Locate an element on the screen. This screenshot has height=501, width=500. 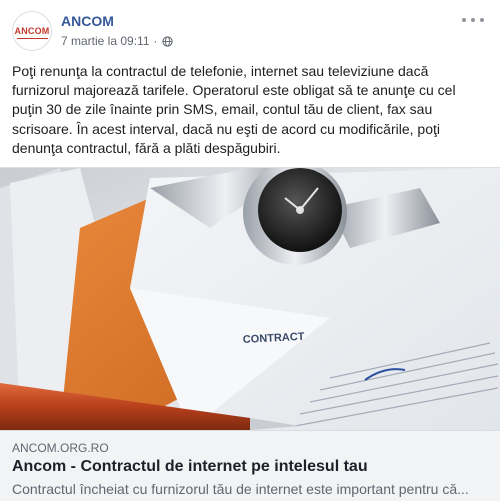
ancom-logo: ANCOM is located at coordinates (32, 32).